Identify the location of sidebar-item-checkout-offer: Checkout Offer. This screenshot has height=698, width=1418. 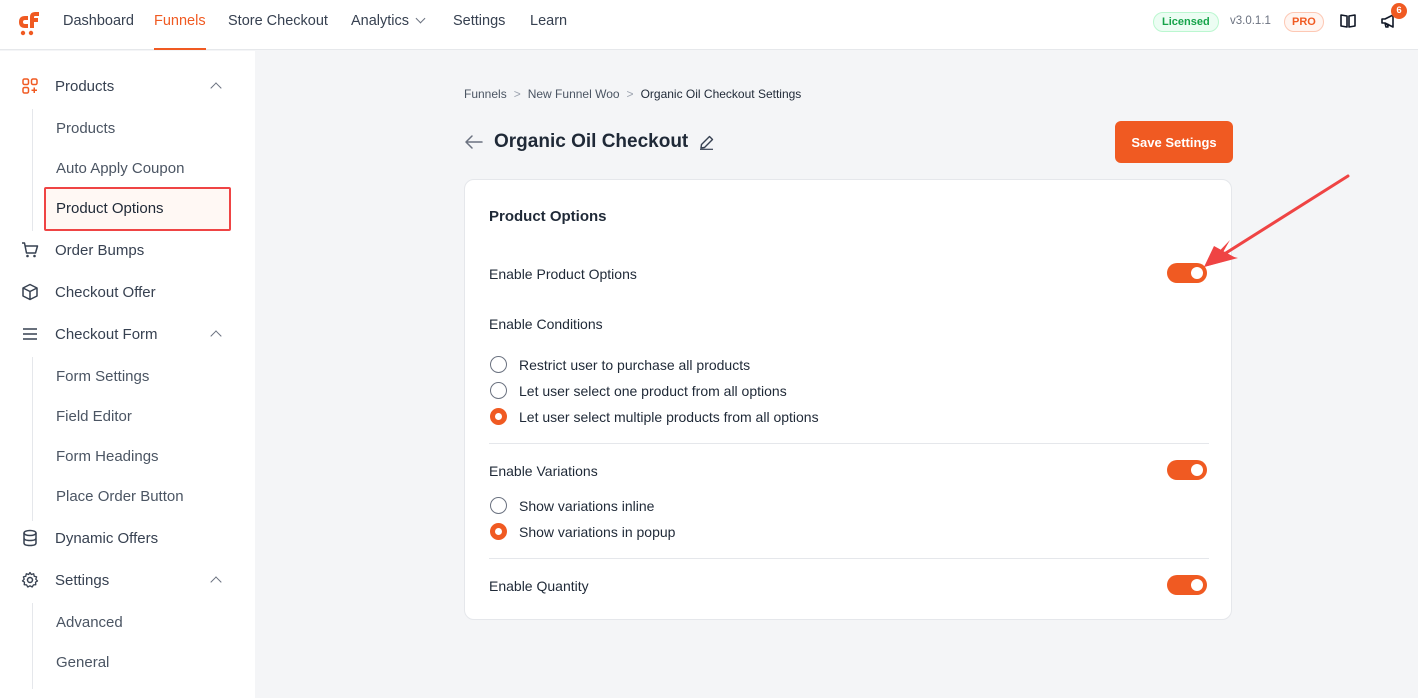
(127, 292).